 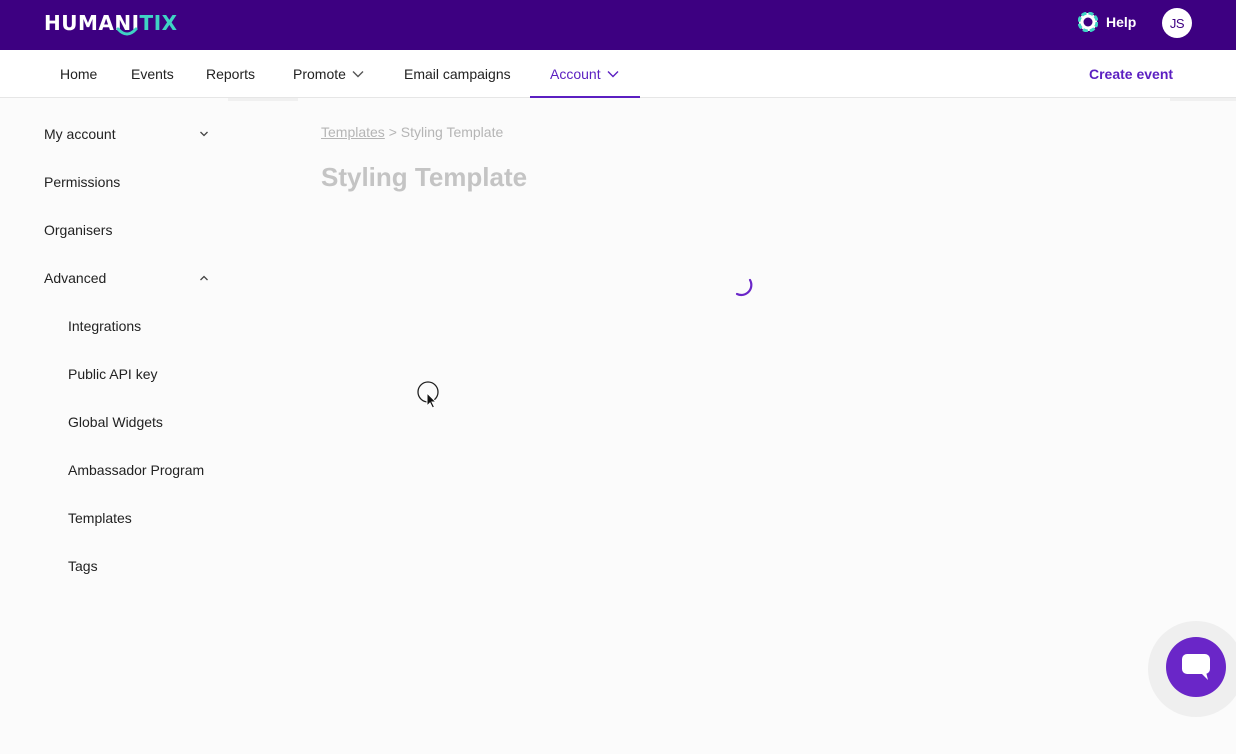 What do you see at coordinates (1177, 23) in the screenshot?
I see `user-avatar: JS` at bounding box center [1177, 23].